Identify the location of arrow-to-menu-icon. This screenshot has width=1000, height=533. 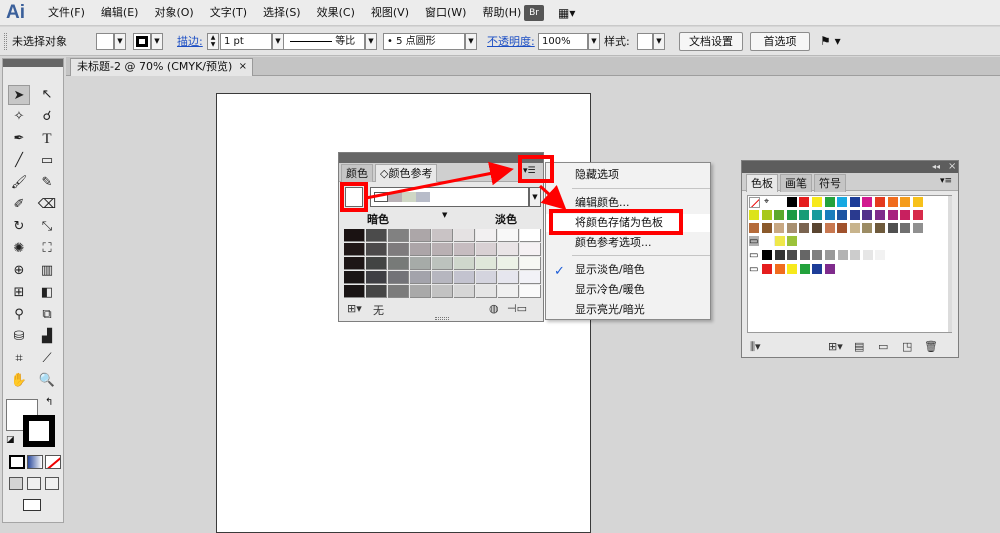
(439, 180).